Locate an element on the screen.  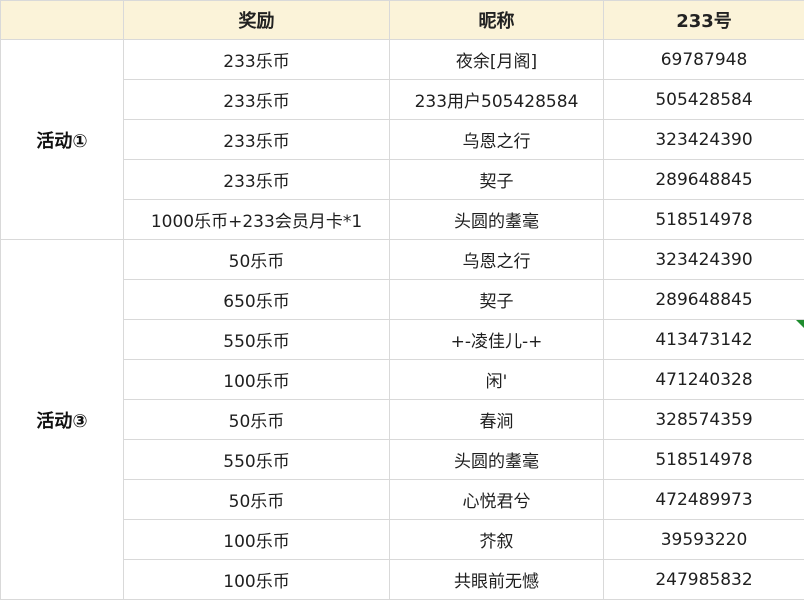
id-cell: 69787948 is located at coordinates (703, 59).